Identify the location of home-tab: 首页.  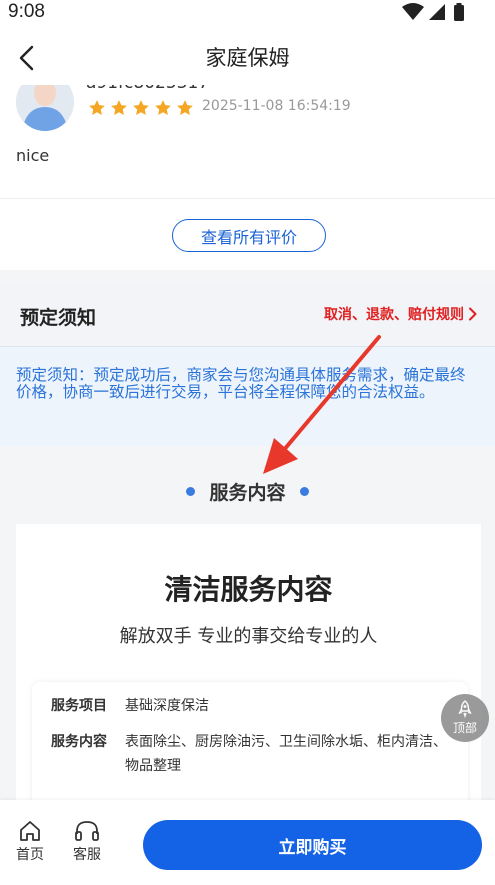
(30, 842).